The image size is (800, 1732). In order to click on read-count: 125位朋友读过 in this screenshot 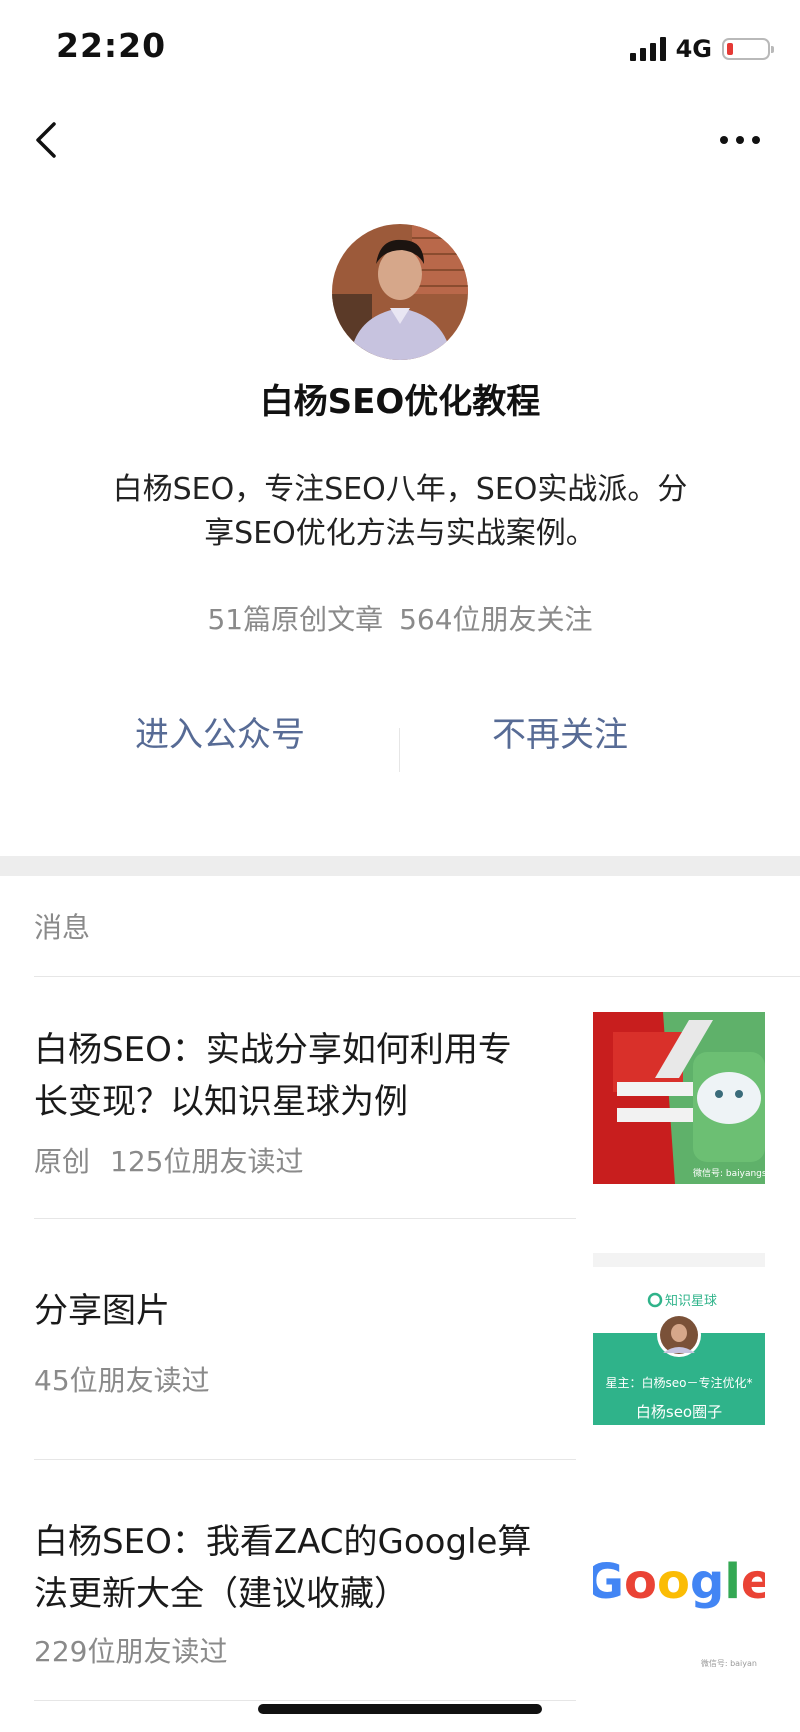, I will do `click(207, 1161)`.